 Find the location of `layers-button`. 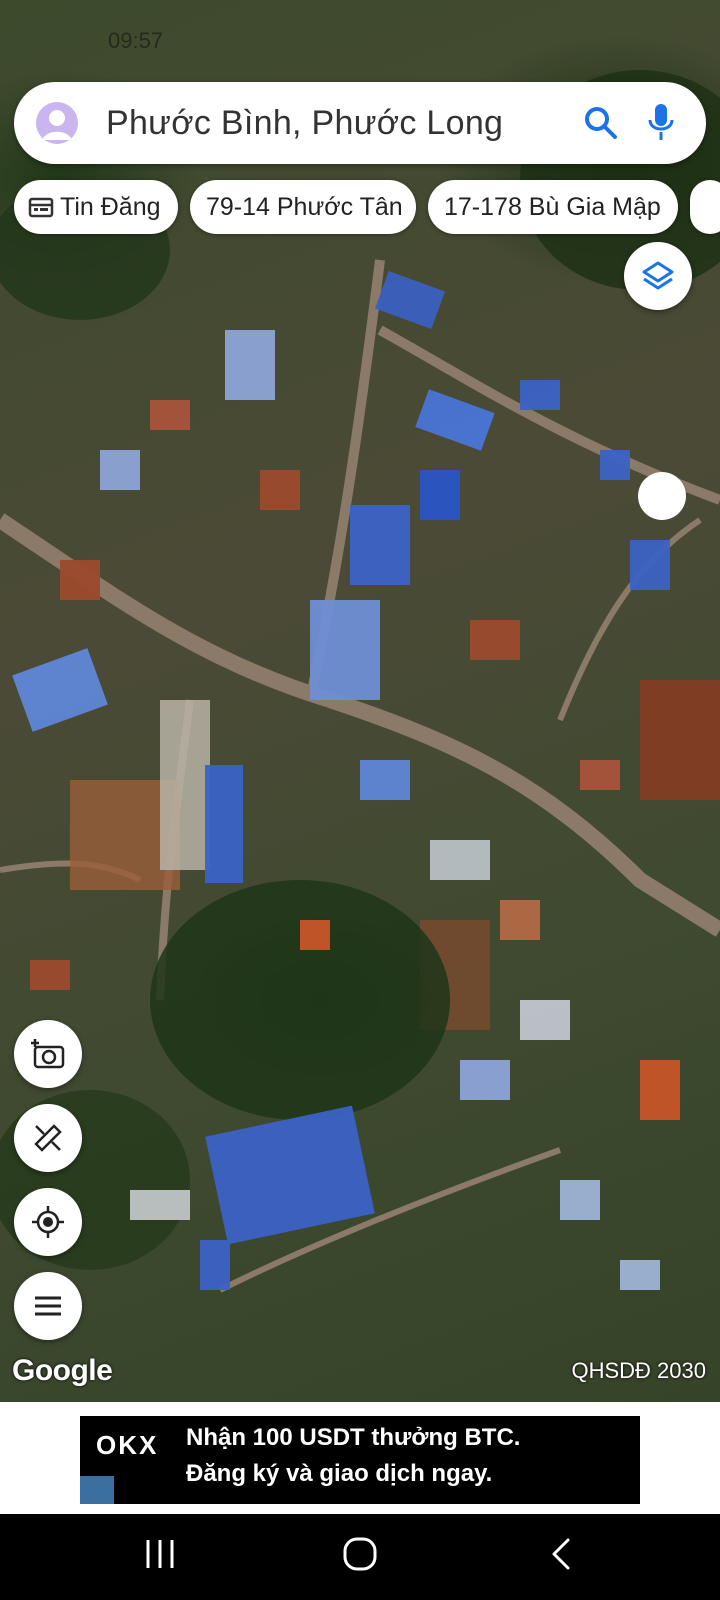

layers-button is located at coordinates (658, 276).